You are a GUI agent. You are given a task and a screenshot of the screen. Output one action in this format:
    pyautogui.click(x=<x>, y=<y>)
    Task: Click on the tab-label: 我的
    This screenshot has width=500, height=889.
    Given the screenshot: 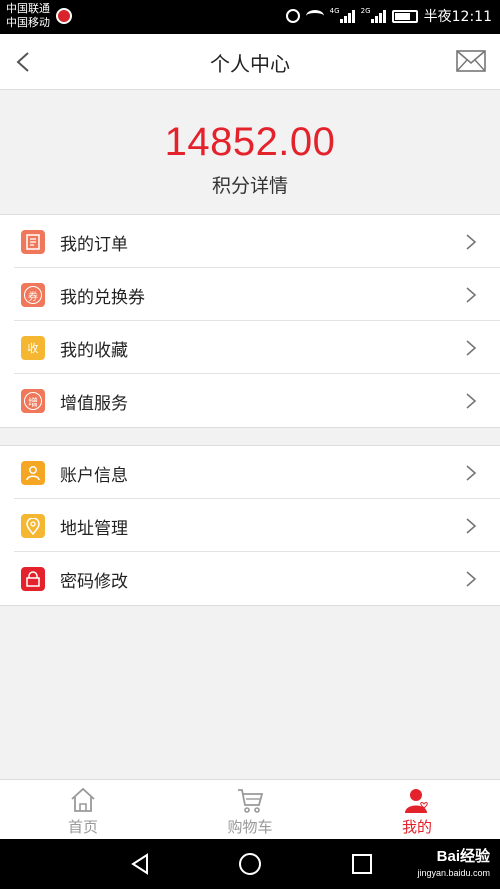 What is the action you would take?
    pyautogui.click(x=416, y=827)
    